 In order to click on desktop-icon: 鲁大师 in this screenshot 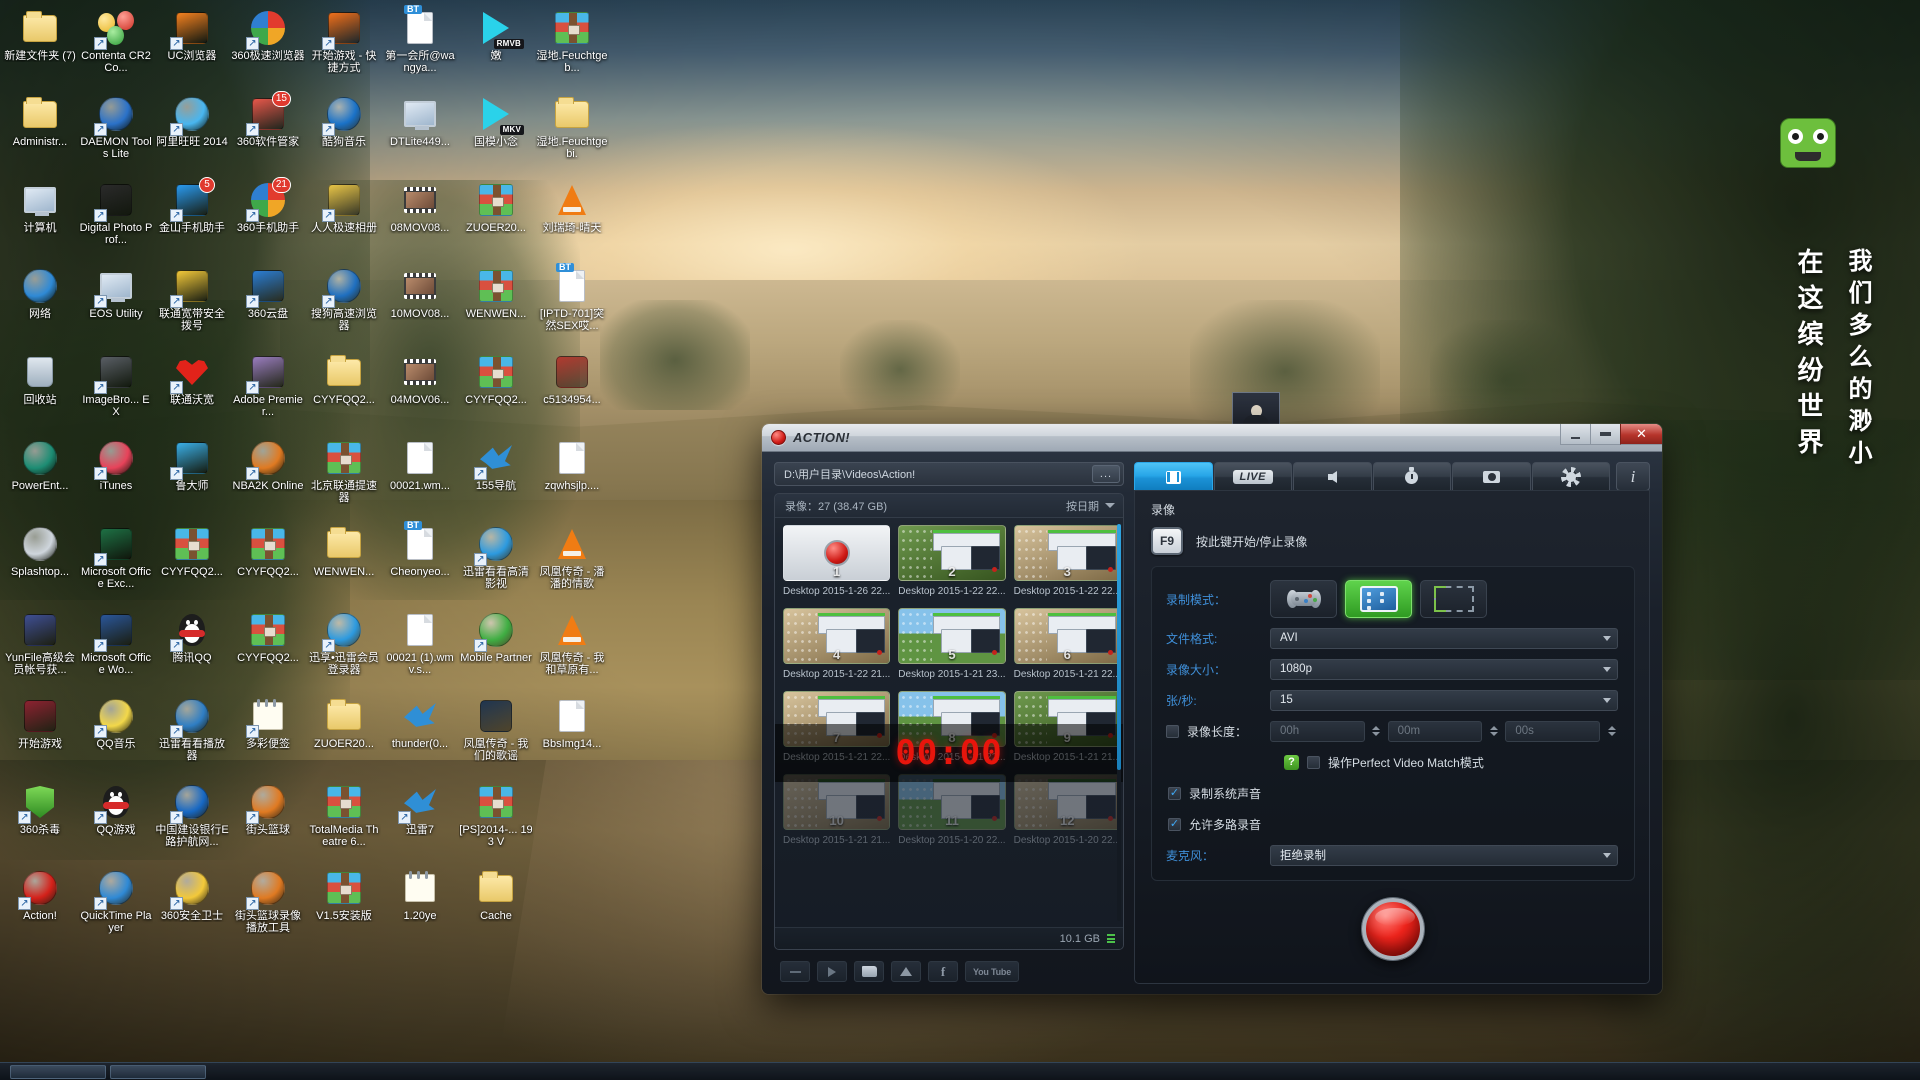, I will do `click(192, 477)`.